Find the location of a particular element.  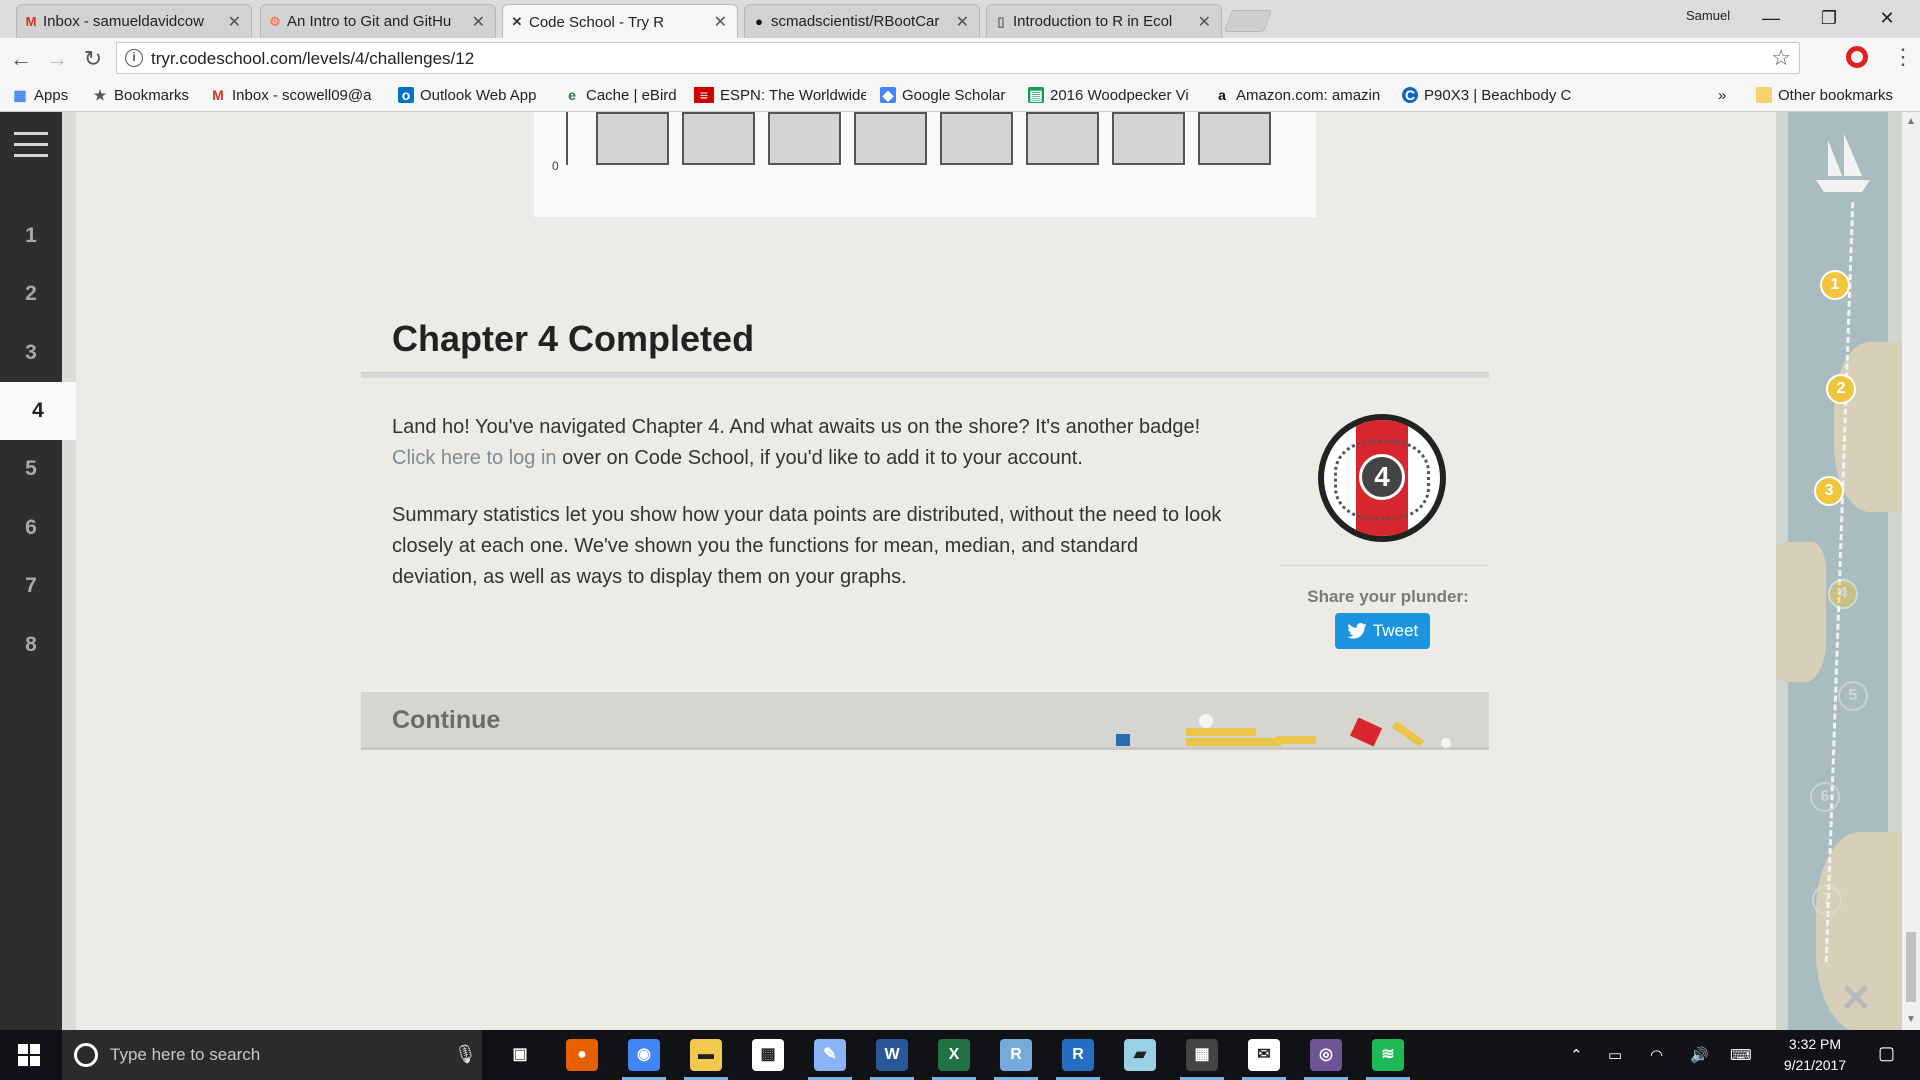

wifi-icon: ◠ is located at coordinates (1656, 1055).